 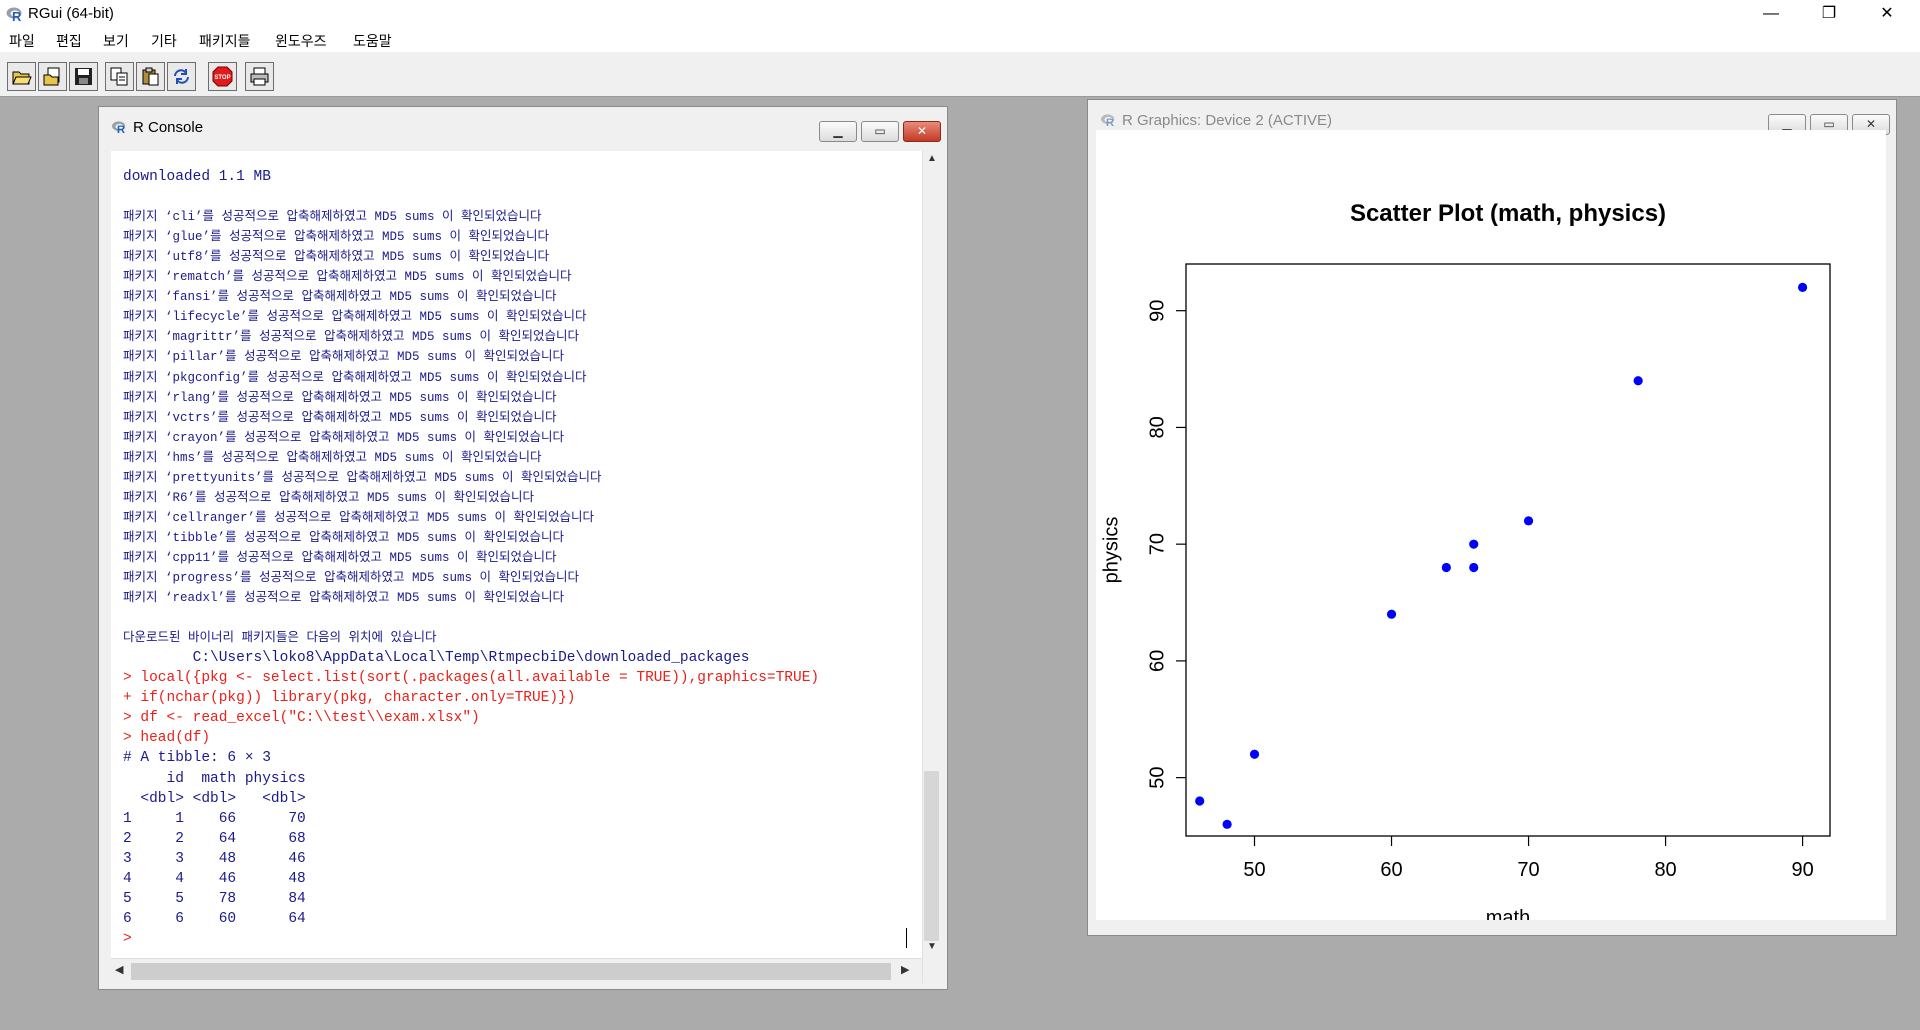 What do you see at coordinates (225, 41) in the screenshot?
I see `menu-packages: 패키지들` at bounding box center [225, 41].